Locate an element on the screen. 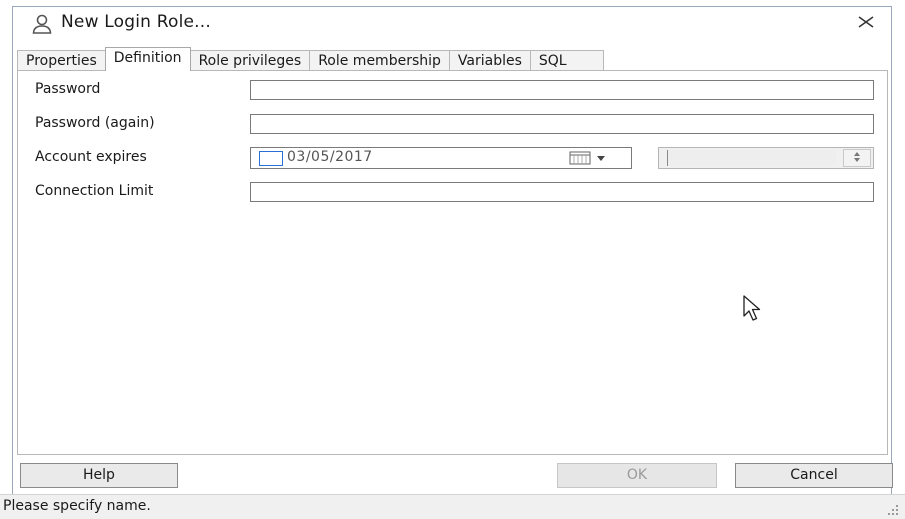 This screenshot has height=519, width=905. tab-definition: Definition is located at coordinates (147, 59).